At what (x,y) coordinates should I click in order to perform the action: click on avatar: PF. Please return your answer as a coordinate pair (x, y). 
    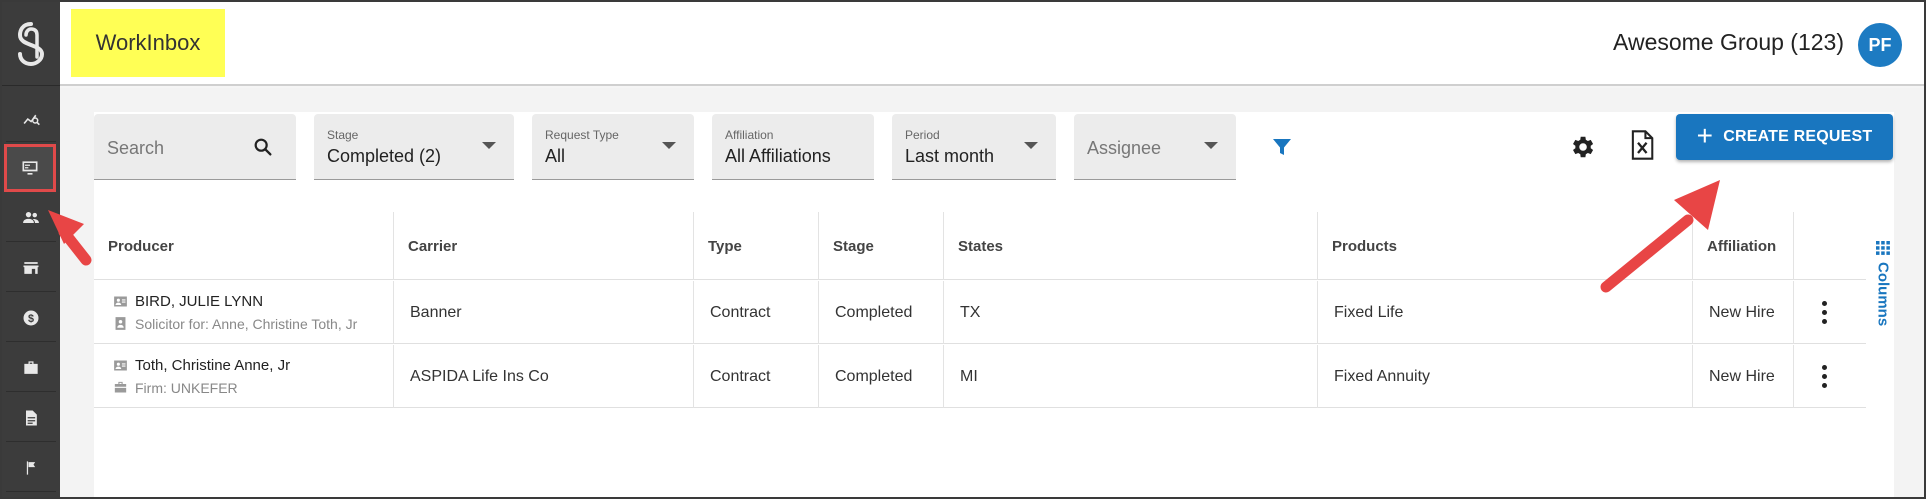
    Looking at the image, I should click on (1880, 45).